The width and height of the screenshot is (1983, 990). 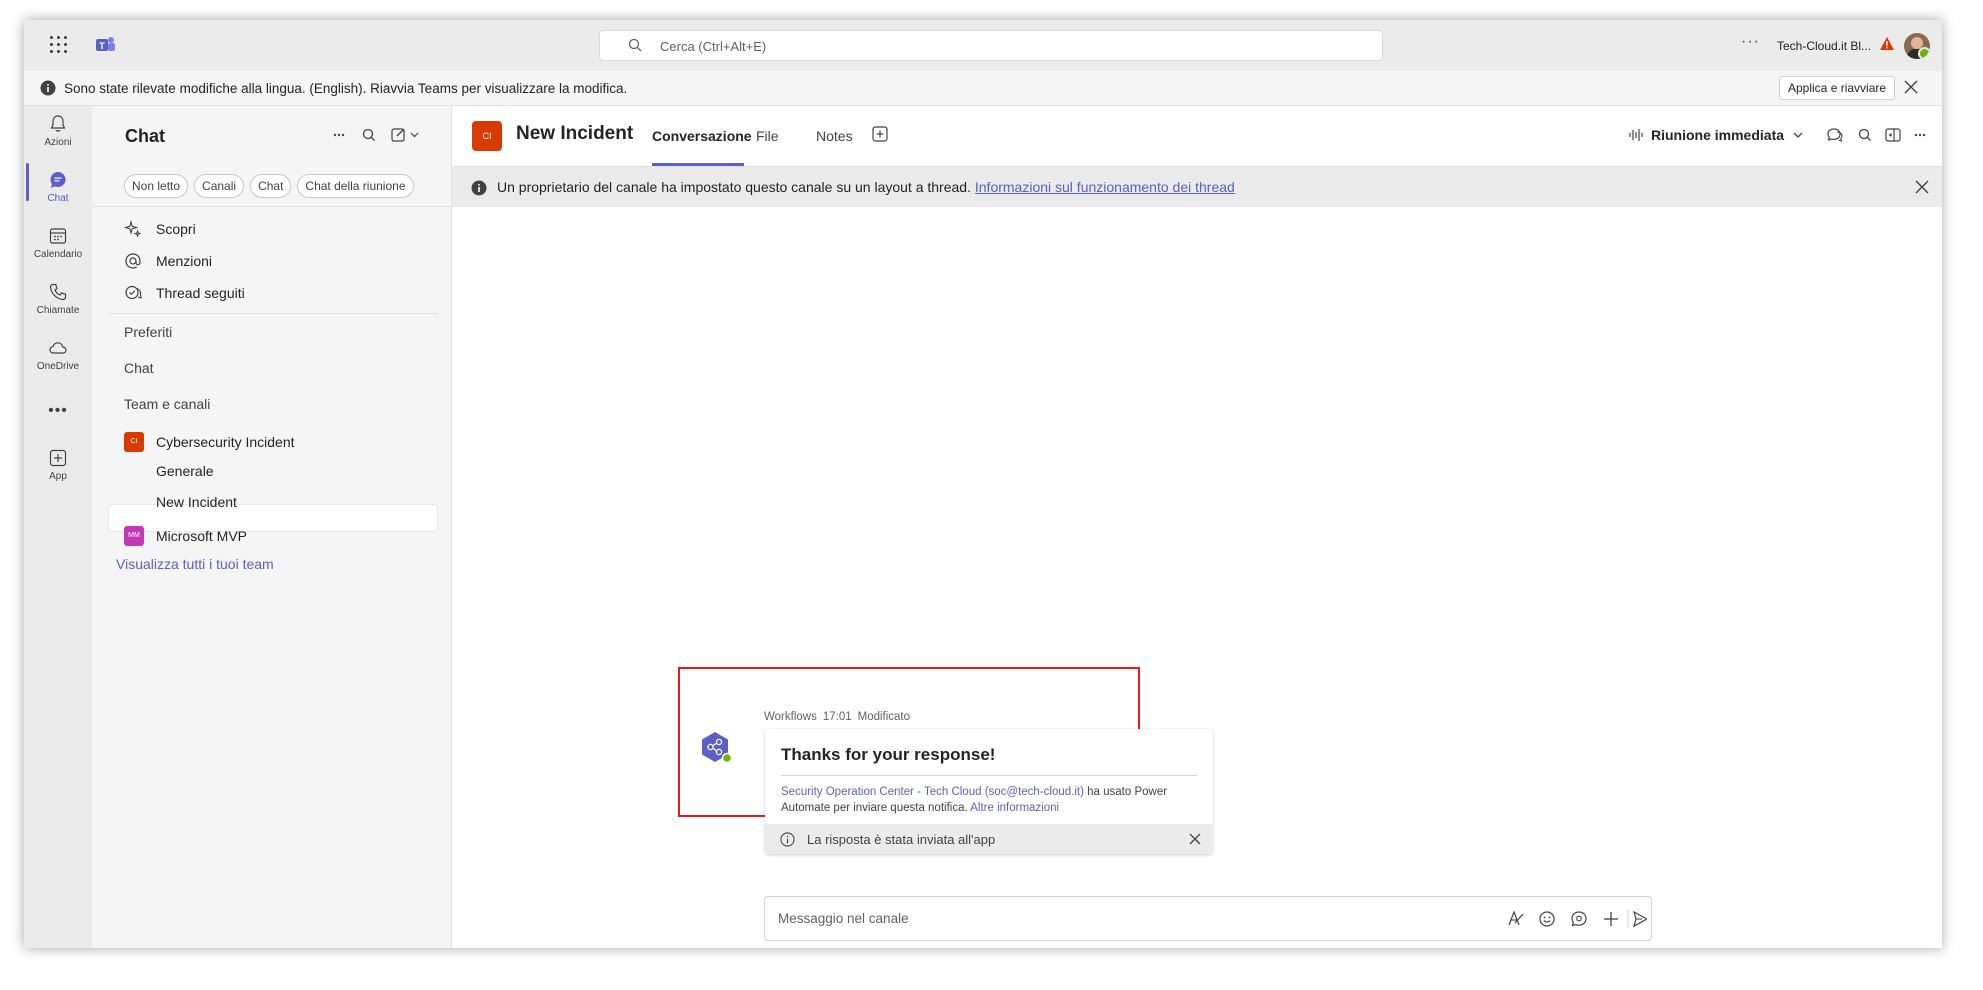 What do you see at coordinates (58, 142) in the screenshot?
I see `rail-label: Azioni` at bounding box center [58, 142].